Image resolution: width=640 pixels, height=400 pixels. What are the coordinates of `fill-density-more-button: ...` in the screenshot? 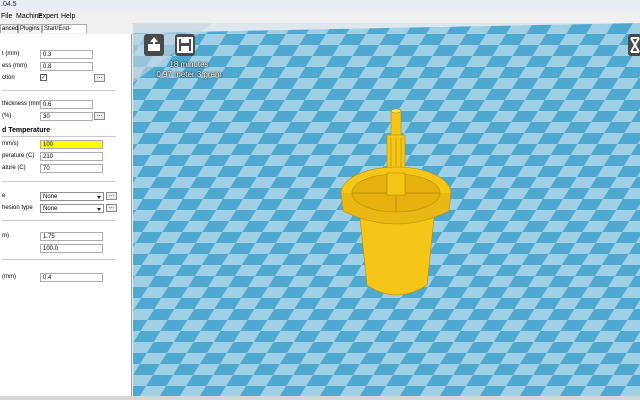 It's located at (99, 116).